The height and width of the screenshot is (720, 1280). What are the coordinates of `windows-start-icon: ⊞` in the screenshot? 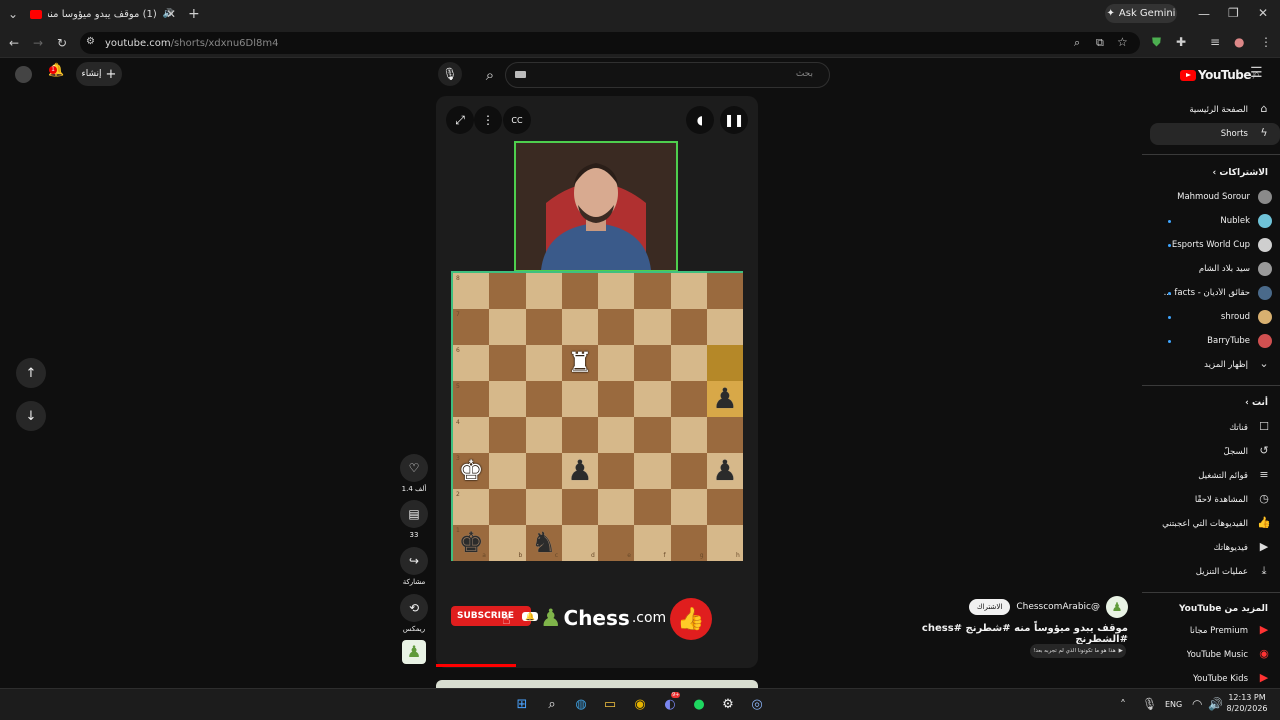 It's located at (522, 704).